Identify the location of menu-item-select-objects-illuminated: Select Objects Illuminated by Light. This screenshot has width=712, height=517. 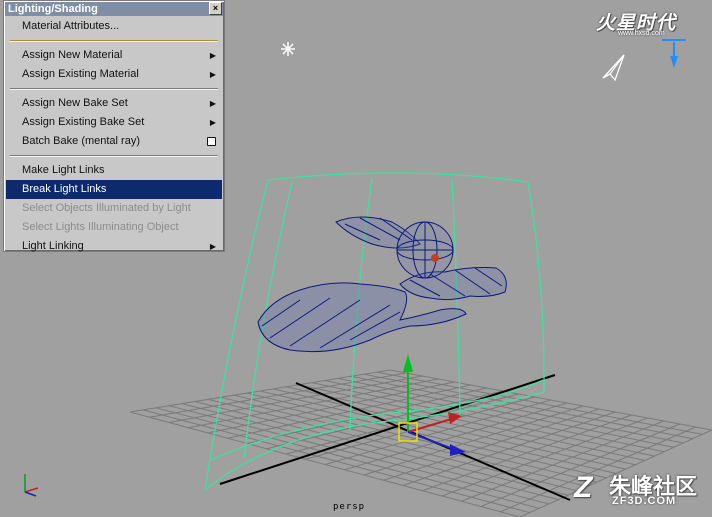
(114, 208).